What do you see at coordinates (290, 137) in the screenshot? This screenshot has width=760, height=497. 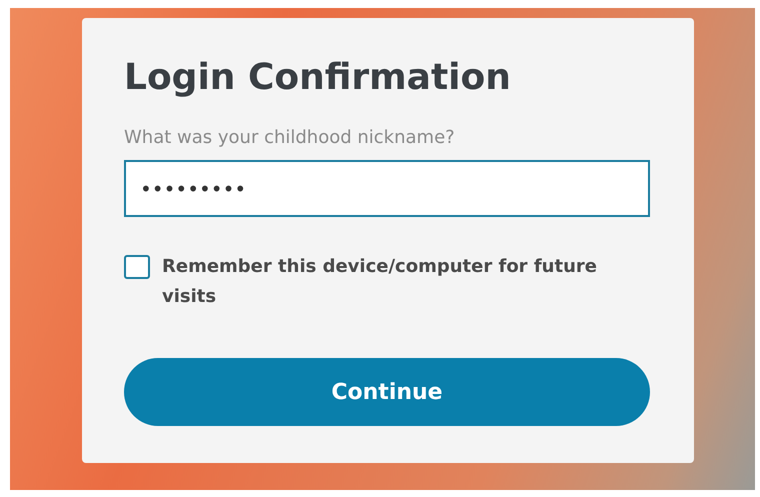 I see `question-label: What was your childhood nickname?` at bounding box center [290, 137].